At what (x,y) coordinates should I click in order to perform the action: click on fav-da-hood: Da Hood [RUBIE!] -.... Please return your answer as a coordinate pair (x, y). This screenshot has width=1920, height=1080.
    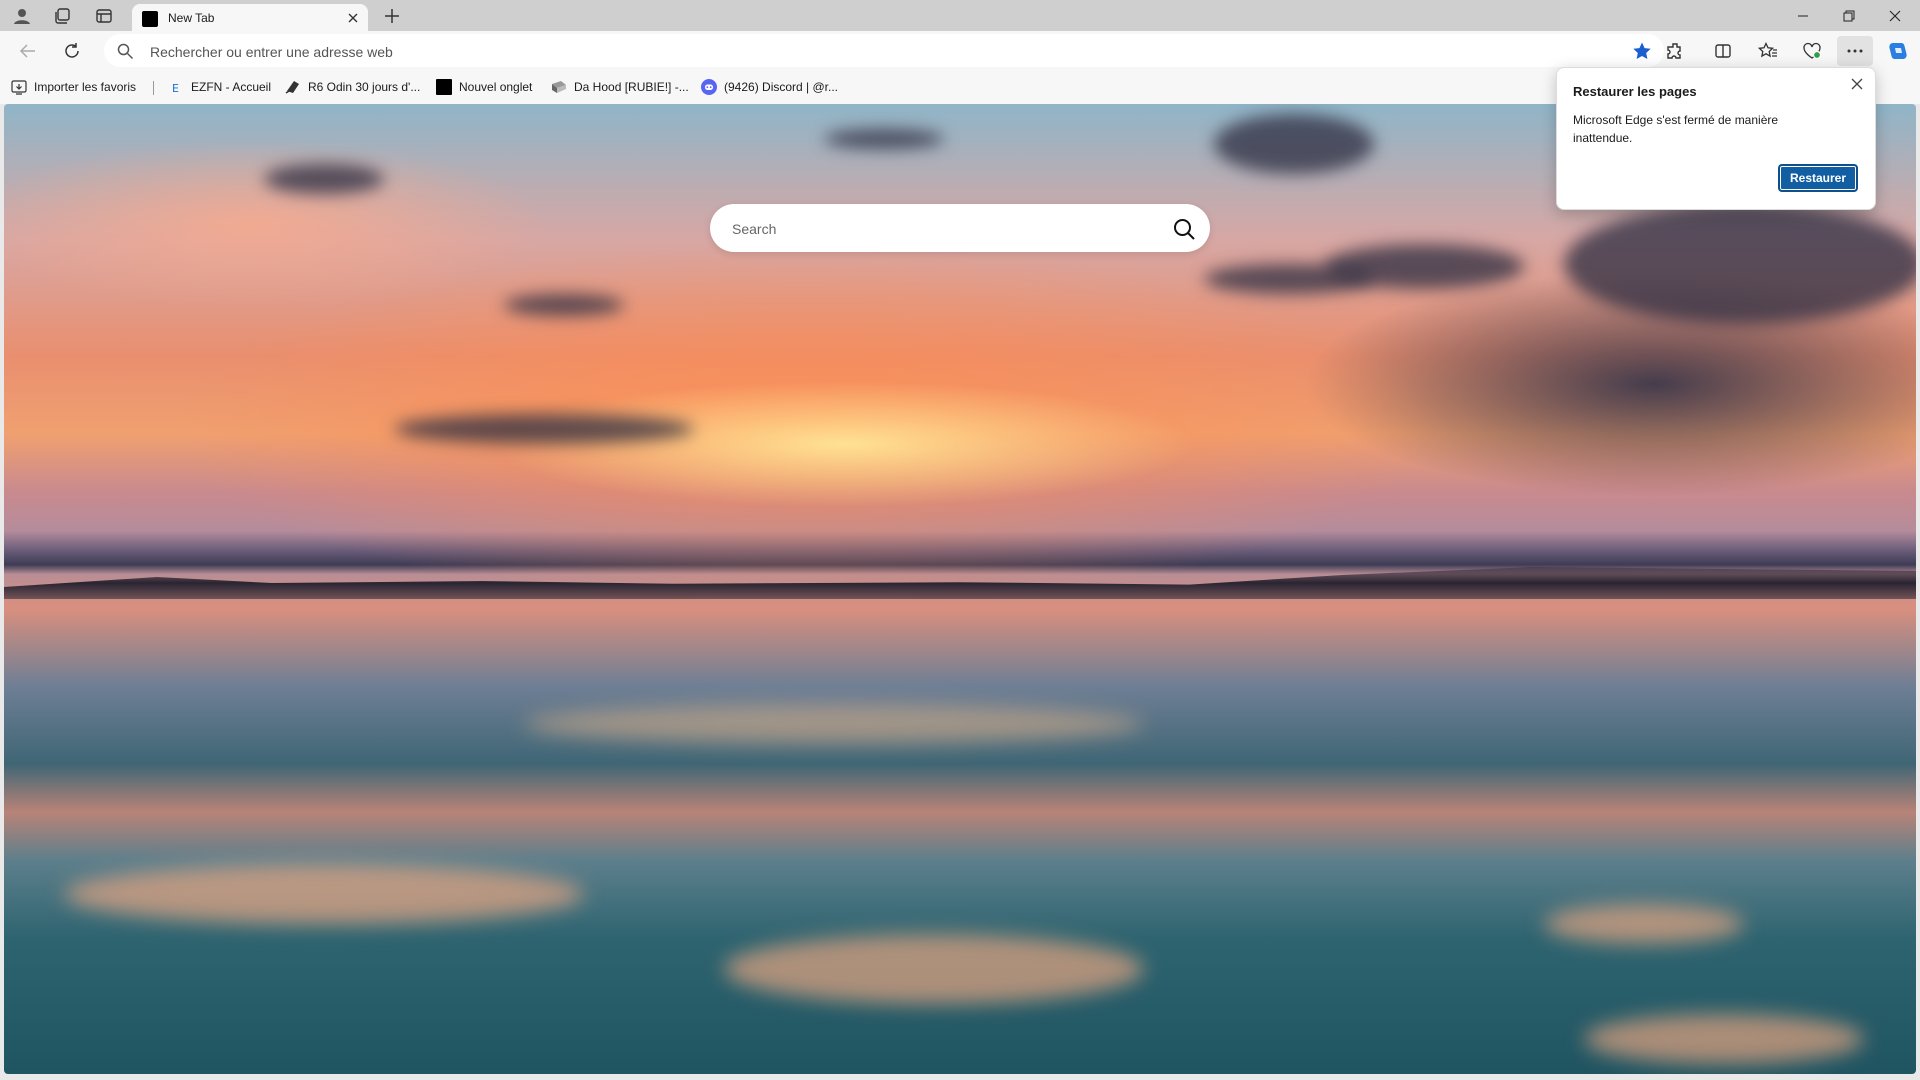
    Looking at the image, I should click on (620, 87).